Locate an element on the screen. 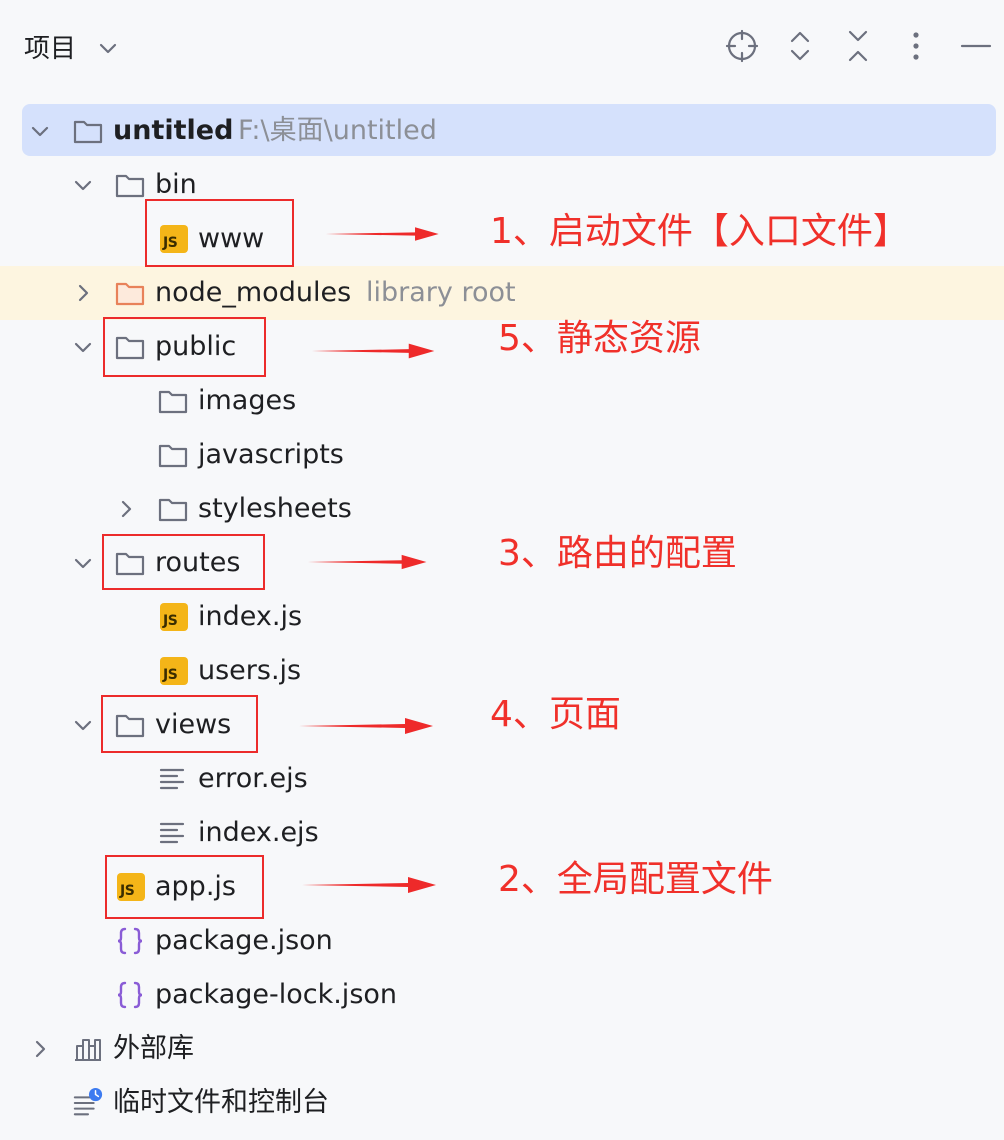 This screenshot has height=1140, width=1004. annotation-box-routes is located at coordinates (183, 562).